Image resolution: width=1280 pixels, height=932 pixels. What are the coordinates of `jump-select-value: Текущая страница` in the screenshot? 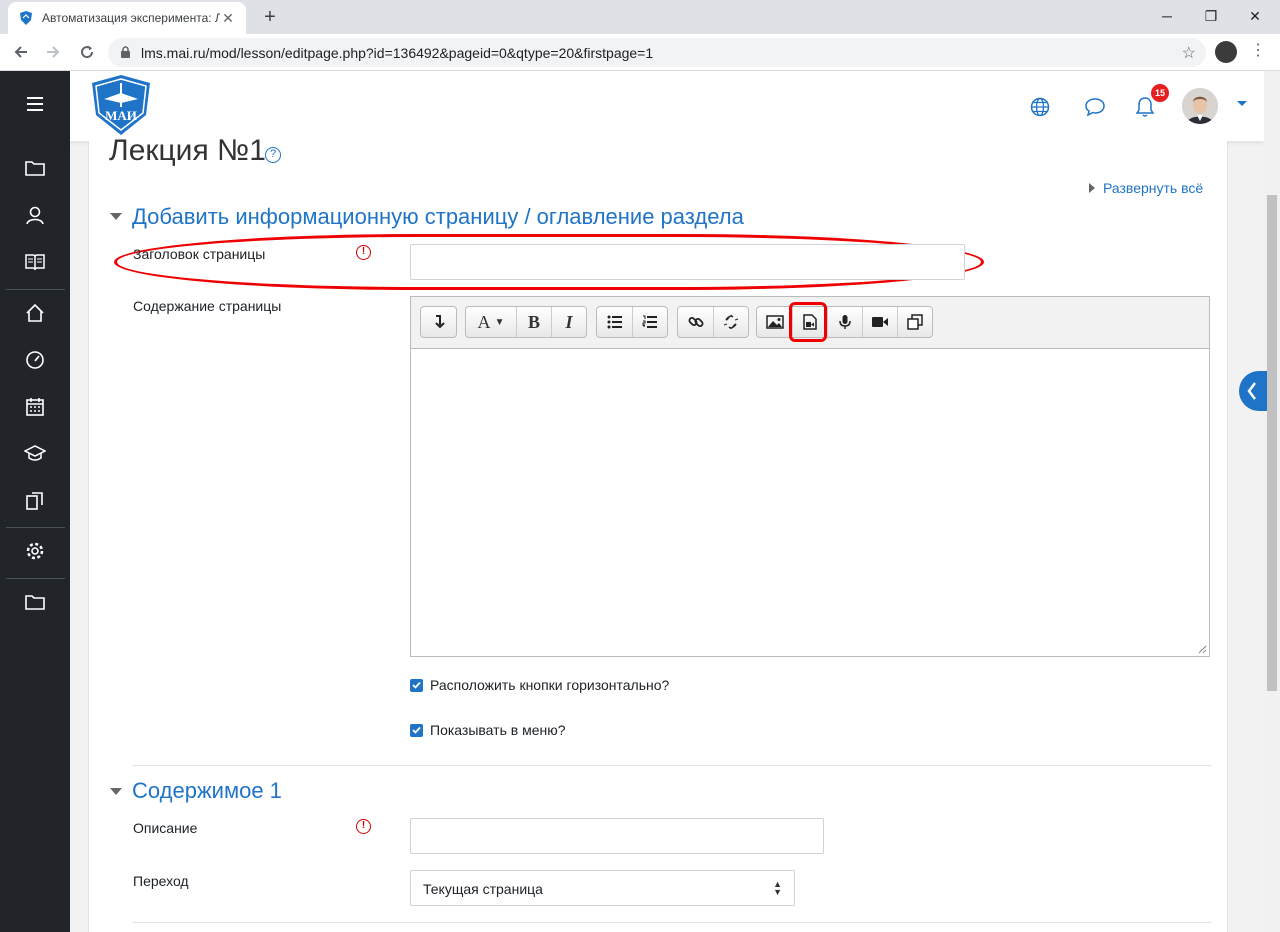 It's located at (483, 889).